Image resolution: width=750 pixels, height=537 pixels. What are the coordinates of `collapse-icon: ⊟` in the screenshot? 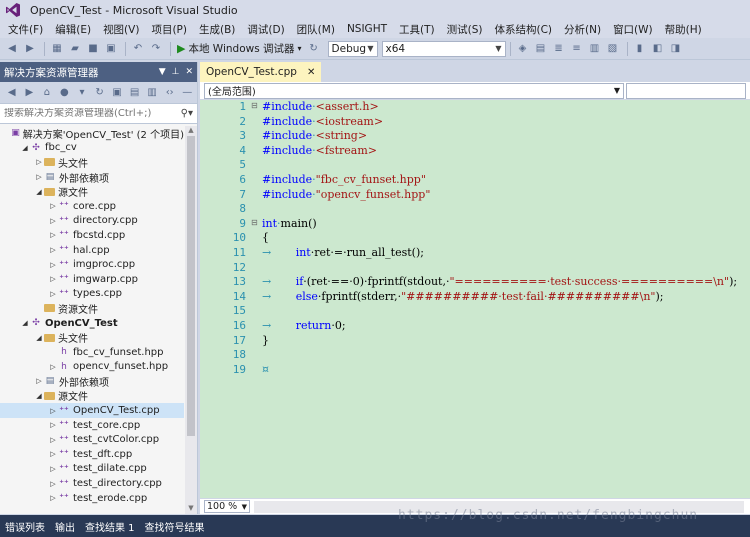 It's located at (254, 105).